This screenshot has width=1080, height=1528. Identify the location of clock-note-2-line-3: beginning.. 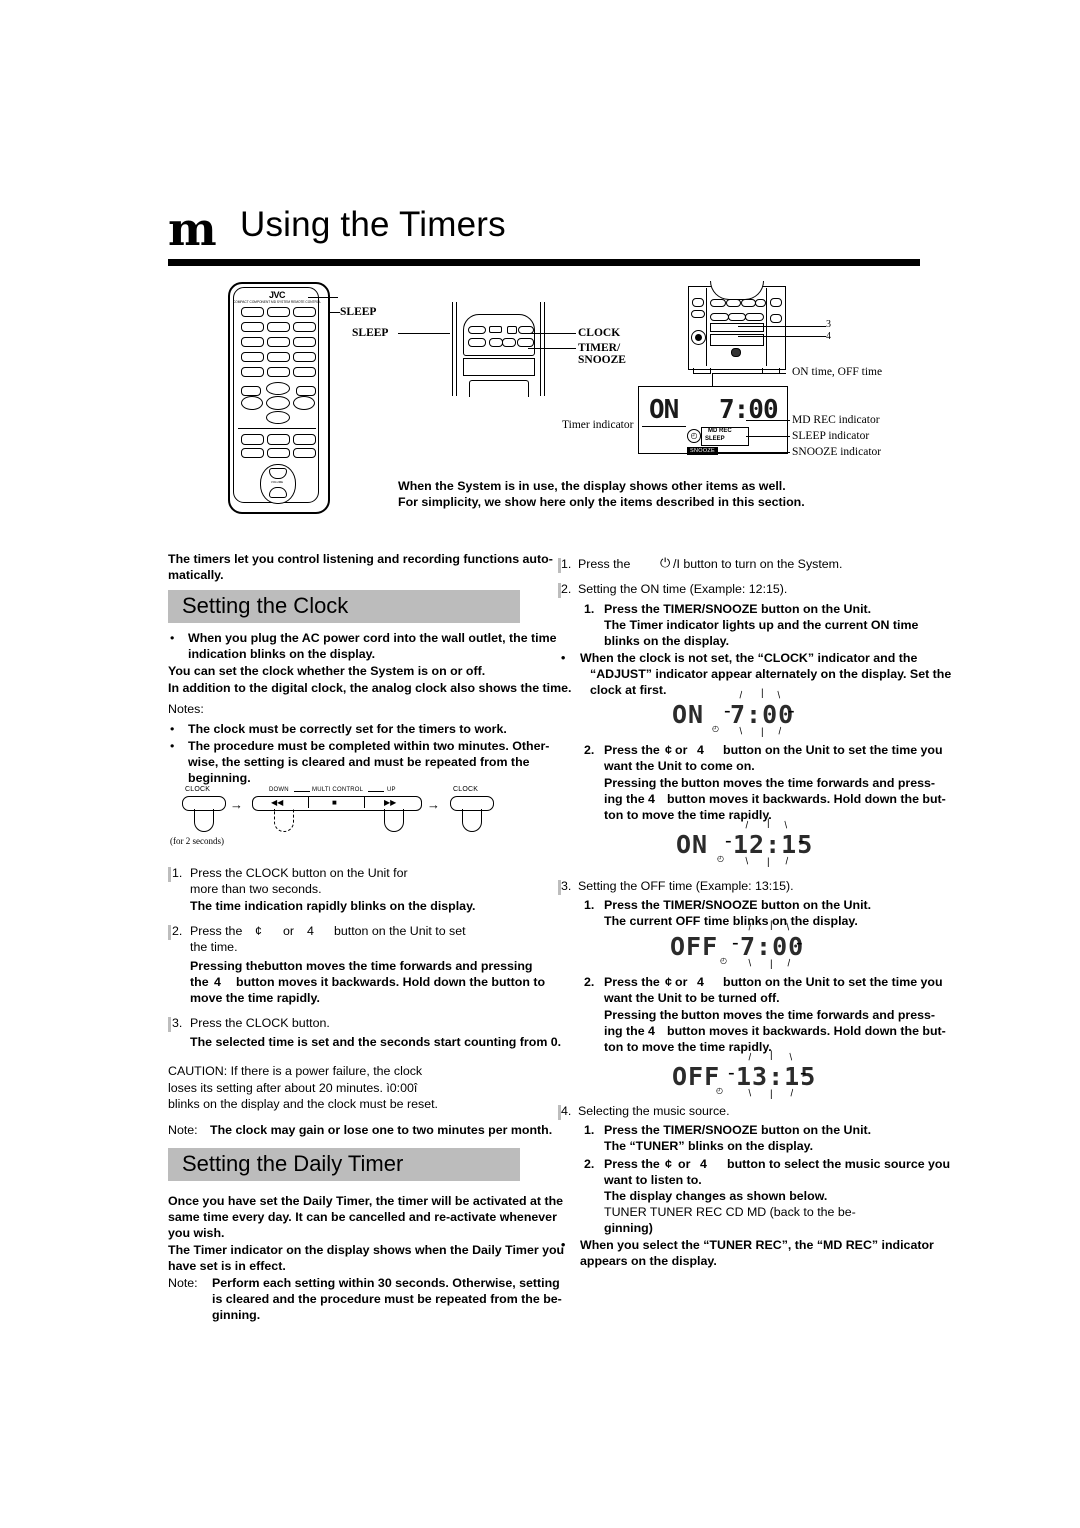
(219, 778).